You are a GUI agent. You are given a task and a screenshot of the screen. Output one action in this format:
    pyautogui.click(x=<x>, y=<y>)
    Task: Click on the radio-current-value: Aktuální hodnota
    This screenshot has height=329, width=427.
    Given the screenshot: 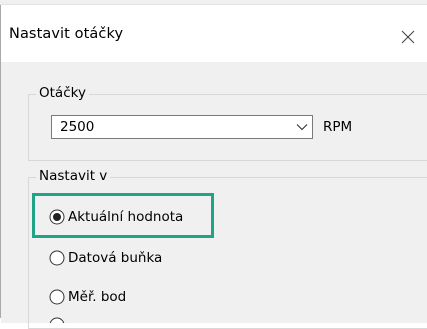 What is the action you would take?
    pyautogui.click(x=134, y=218)
    